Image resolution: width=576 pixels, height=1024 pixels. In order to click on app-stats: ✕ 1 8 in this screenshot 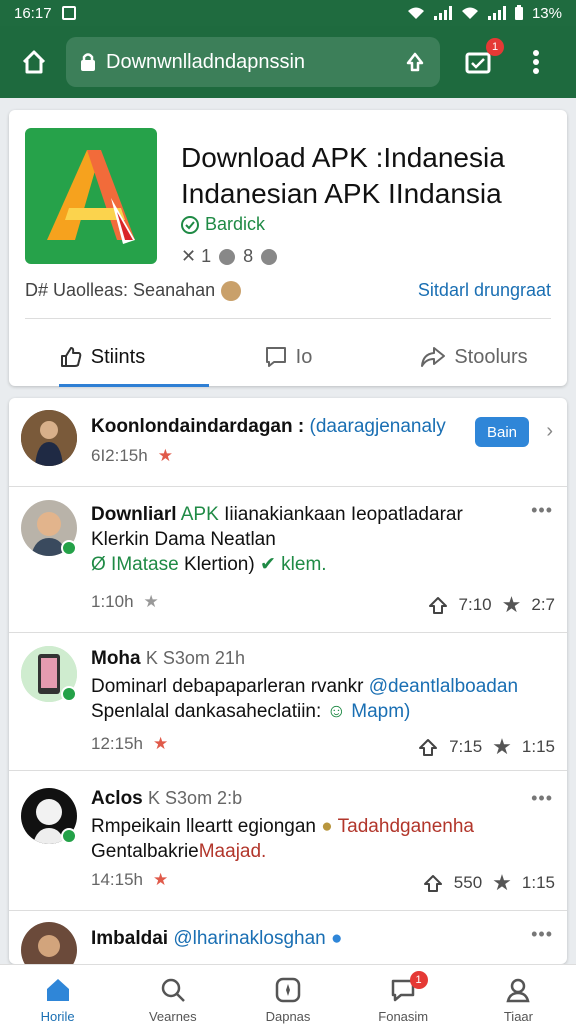, I will do `click(229, 256)`.